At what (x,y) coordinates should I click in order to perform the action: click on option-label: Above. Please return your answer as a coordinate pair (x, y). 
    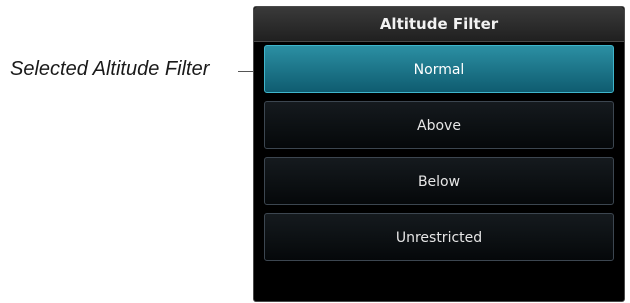
    Looking at the image, I should click on (439, 126).